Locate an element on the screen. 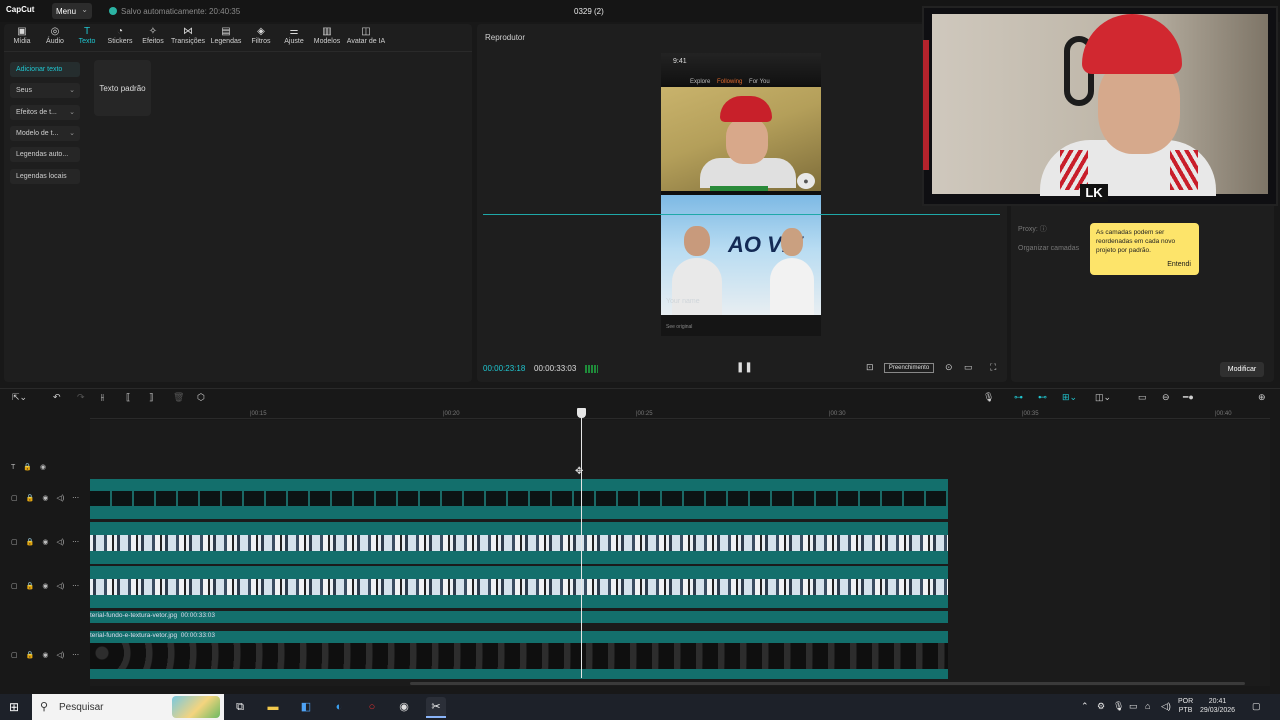 This screenshot has width=1280, height=720. pause-icon: ❚❚ is located at coordinates (744, 367).